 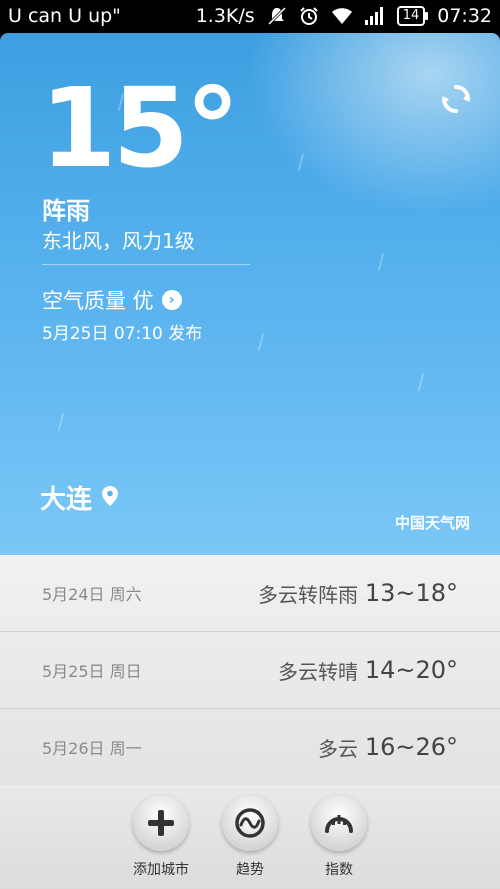 I want to click on forecast-range: 13~18°, so click(x=411, y=593).